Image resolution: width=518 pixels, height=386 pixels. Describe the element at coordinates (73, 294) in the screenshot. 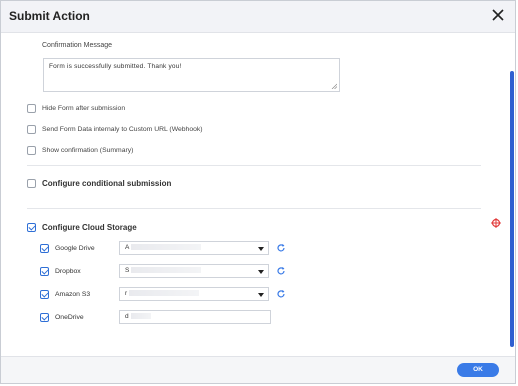

I see `amazon-s3-label: Amazon S3` at that location.